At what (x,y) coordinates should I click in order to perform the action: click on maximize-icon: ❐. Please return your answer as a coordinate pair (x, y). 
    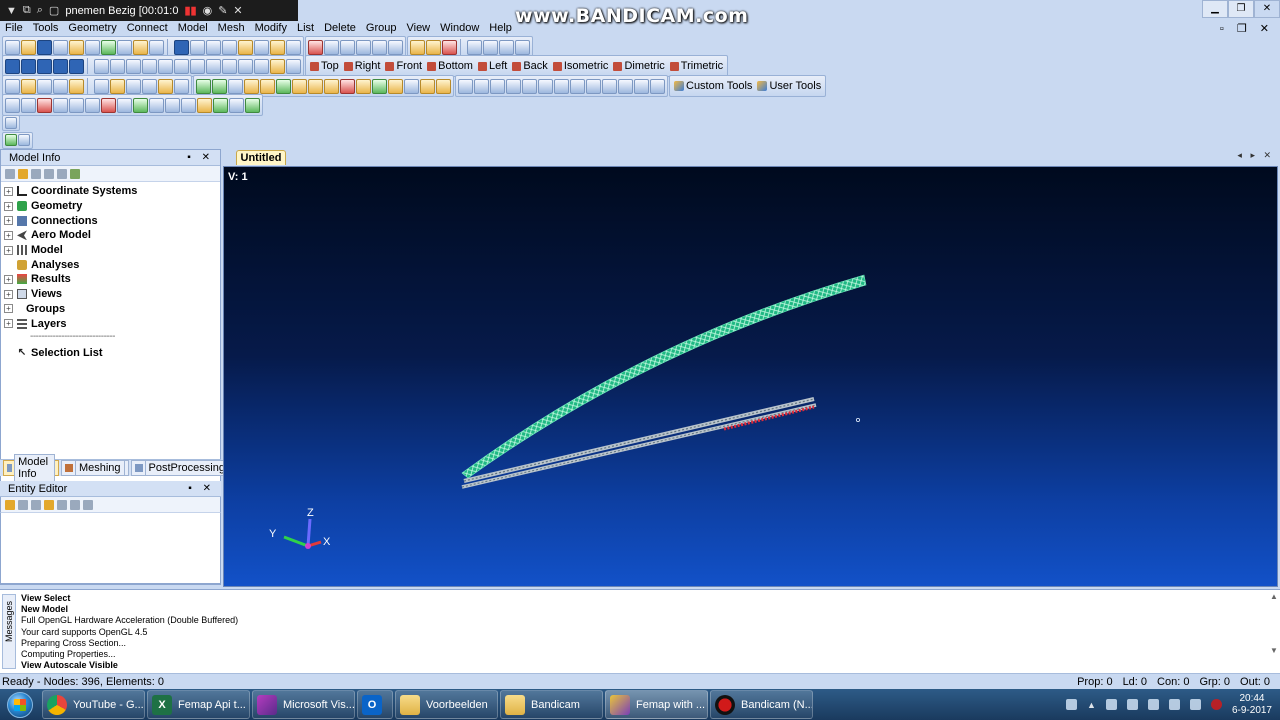
    Looking at the image, I should click on (1241, 9).